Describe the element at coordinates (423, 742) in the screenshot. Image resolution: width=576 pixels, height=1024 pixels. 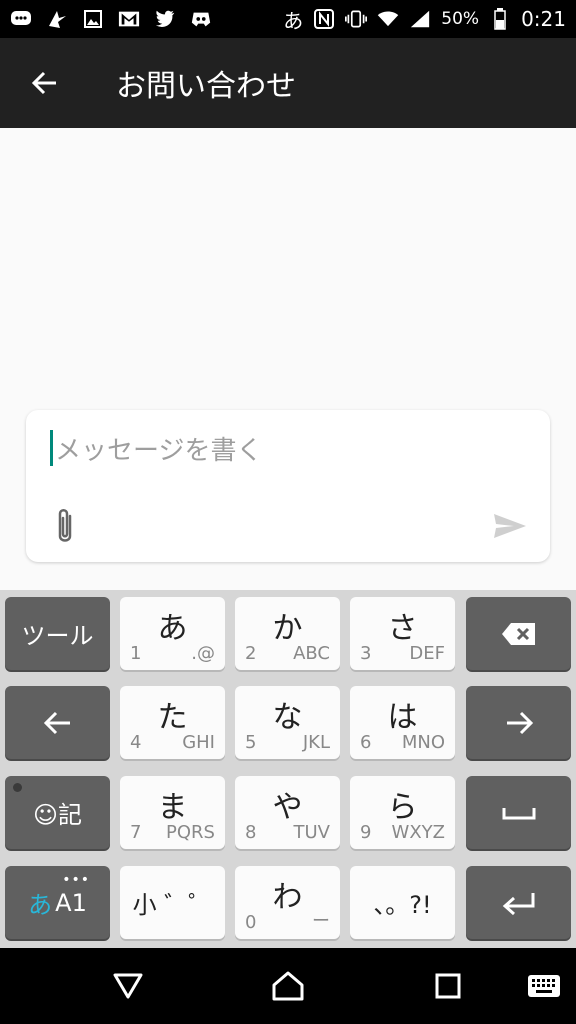
I see `key-ha-sub: MNO` at that location.